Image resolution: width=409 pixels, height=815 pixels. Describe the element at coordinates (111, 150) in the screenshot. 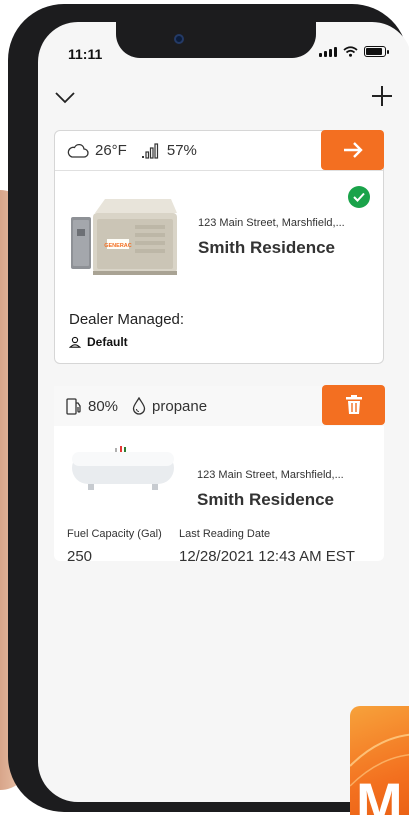

I see `temperature-value: 26°F` at that location.